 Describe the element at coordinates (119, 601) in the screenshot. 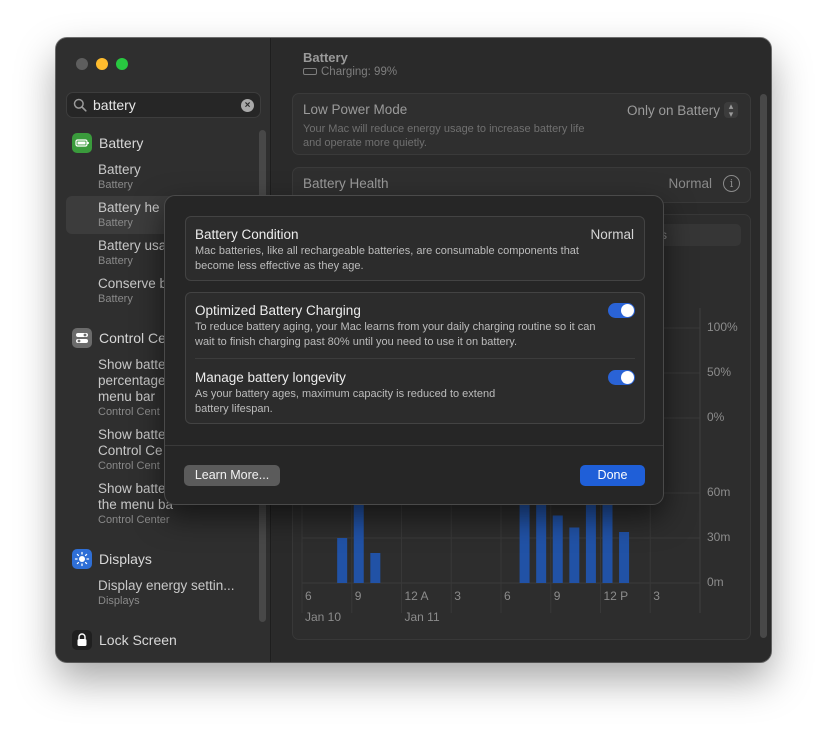

I see `result-subtitle: Displays` at that location.